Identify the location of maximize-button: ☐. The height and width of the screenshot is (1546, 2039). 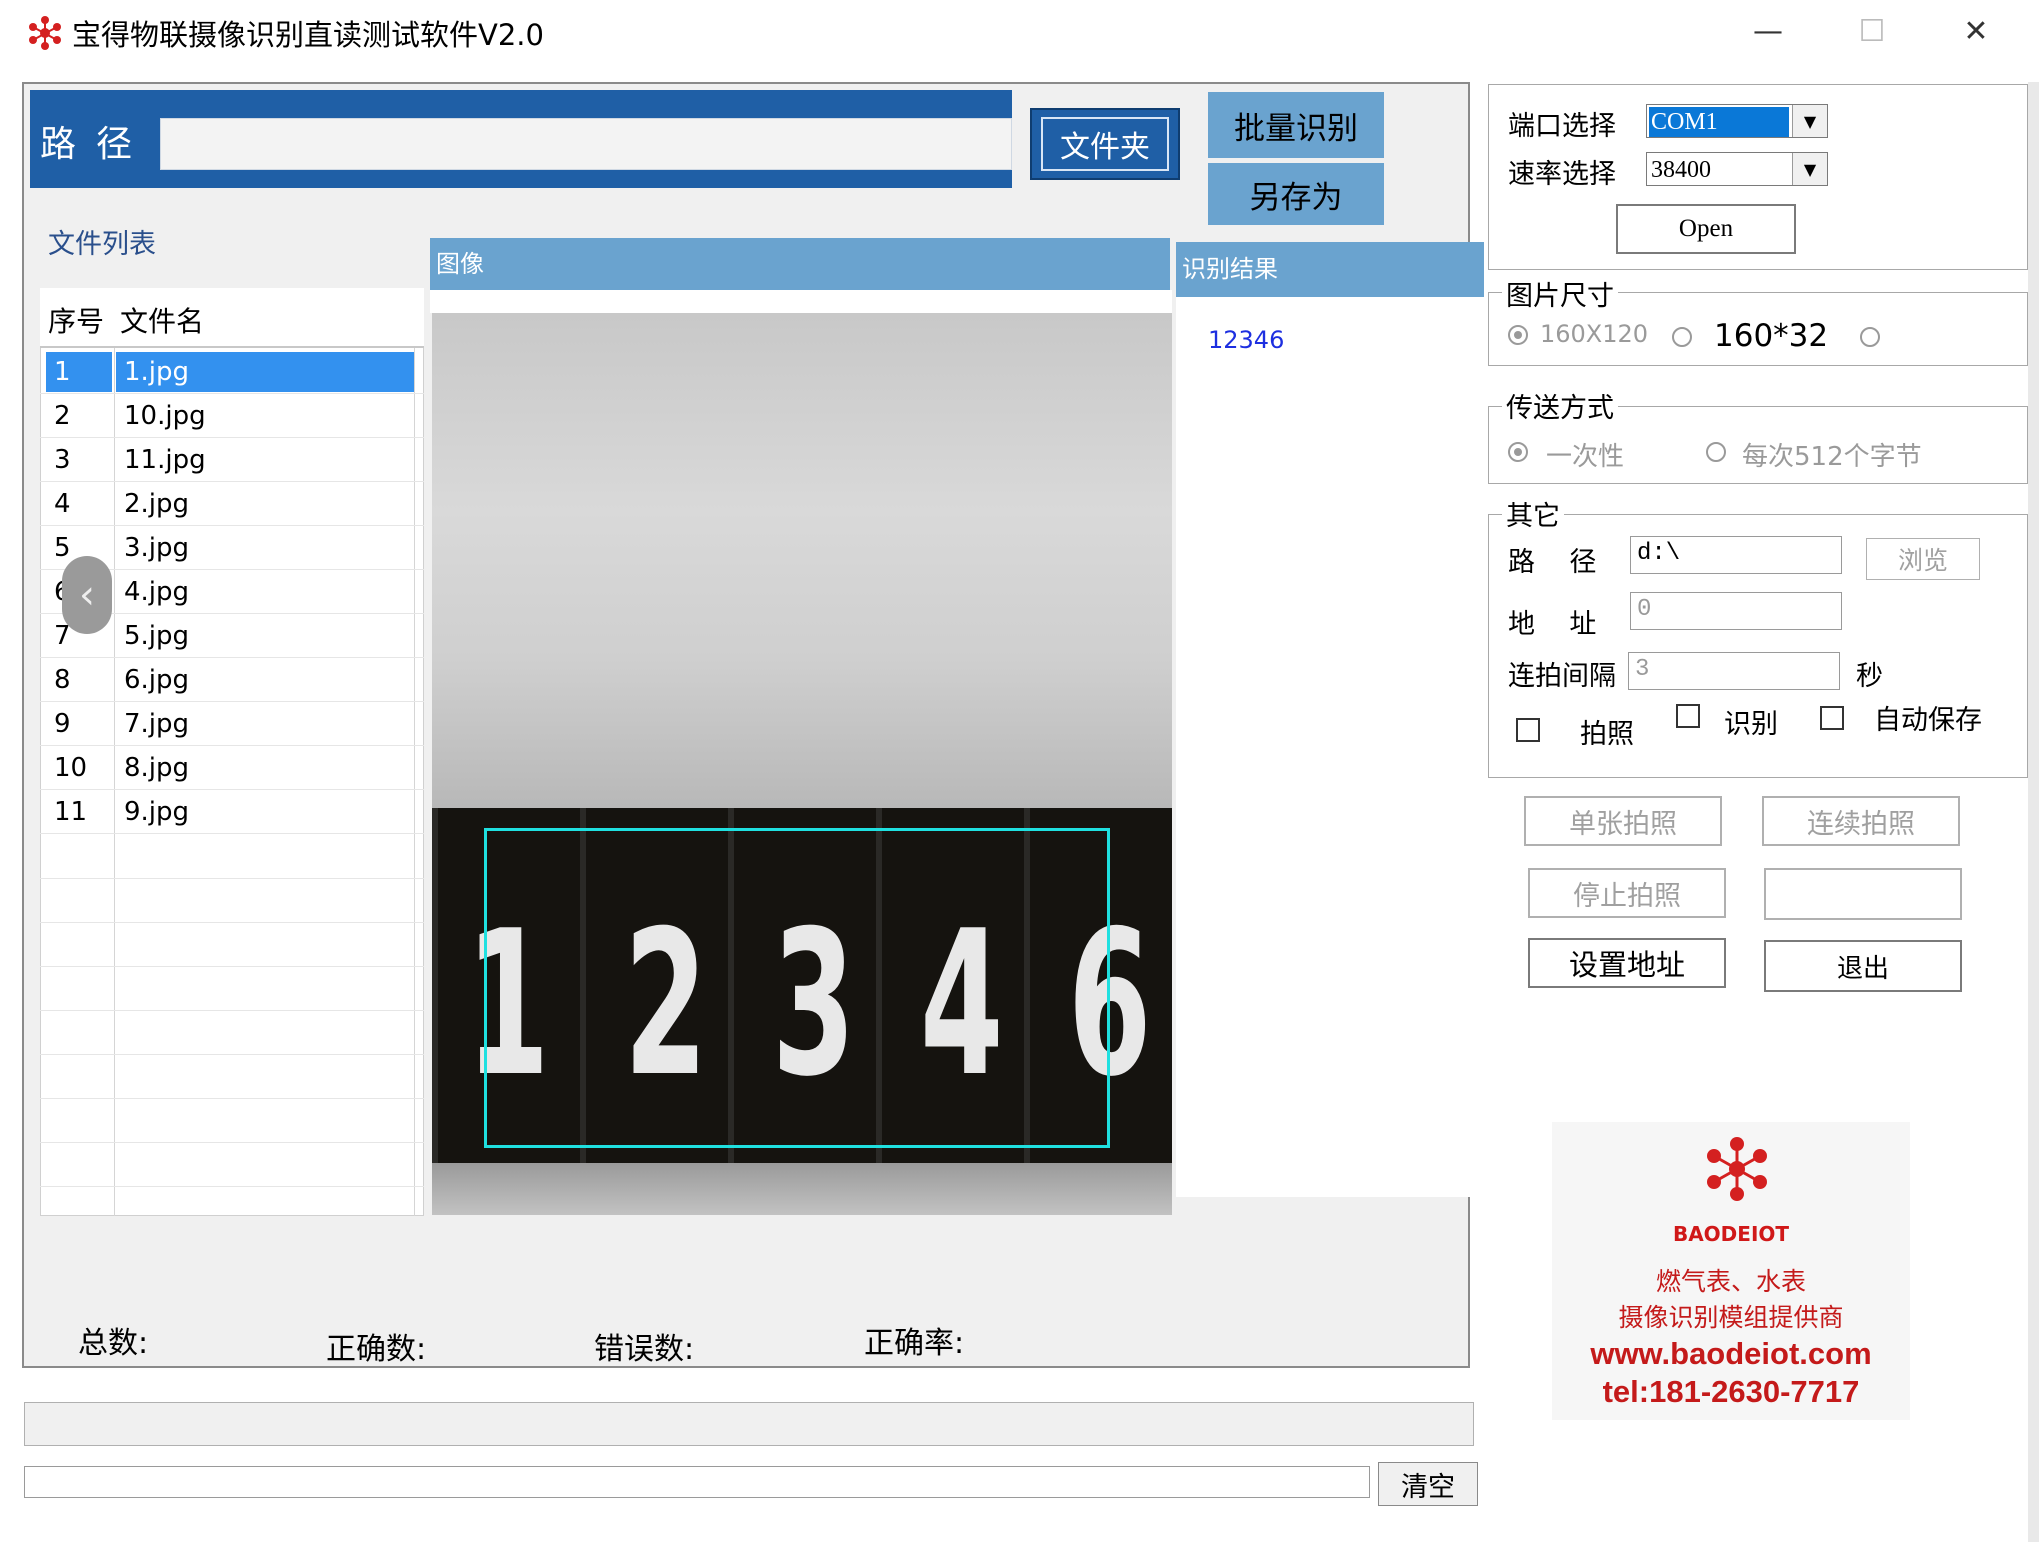
(1872, 31).